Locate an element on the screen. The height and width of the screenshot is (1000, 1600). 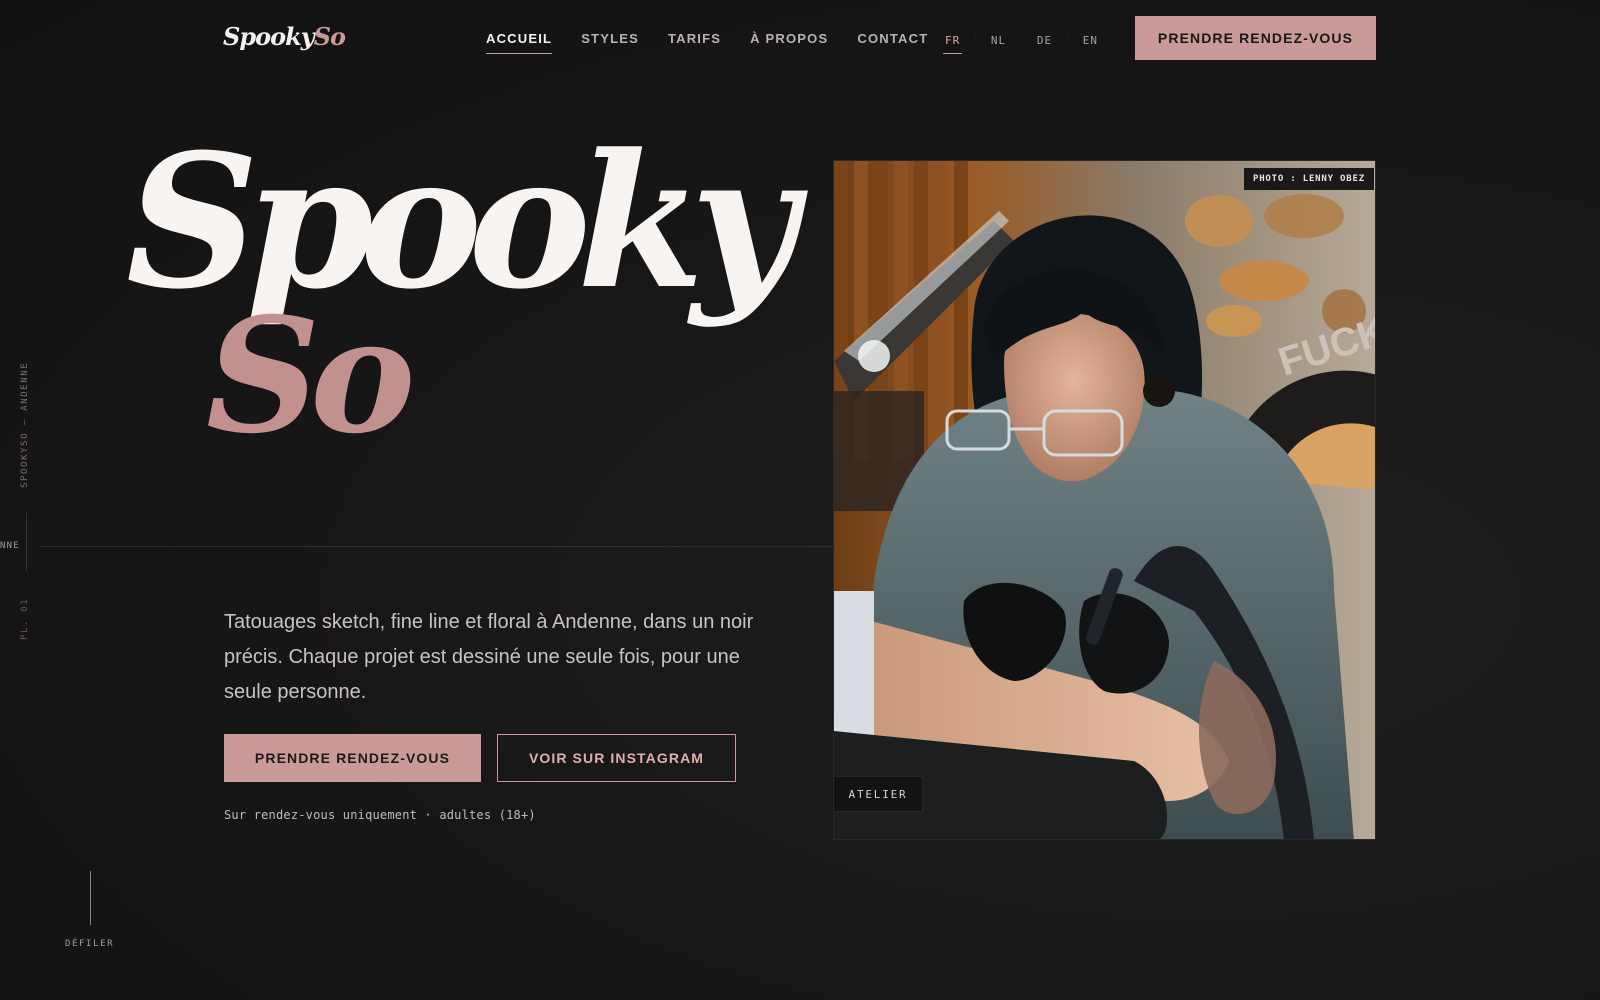
book-appointment-button: PRENDRE RENDEZ-VOUS is located at coordinates (352, 758).